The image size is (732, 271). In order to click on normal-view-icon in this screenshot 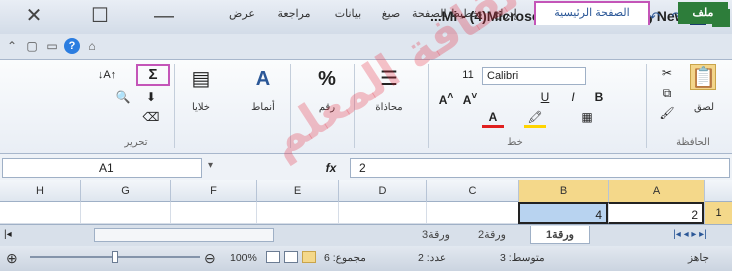, I will do `click(309, 257)`.